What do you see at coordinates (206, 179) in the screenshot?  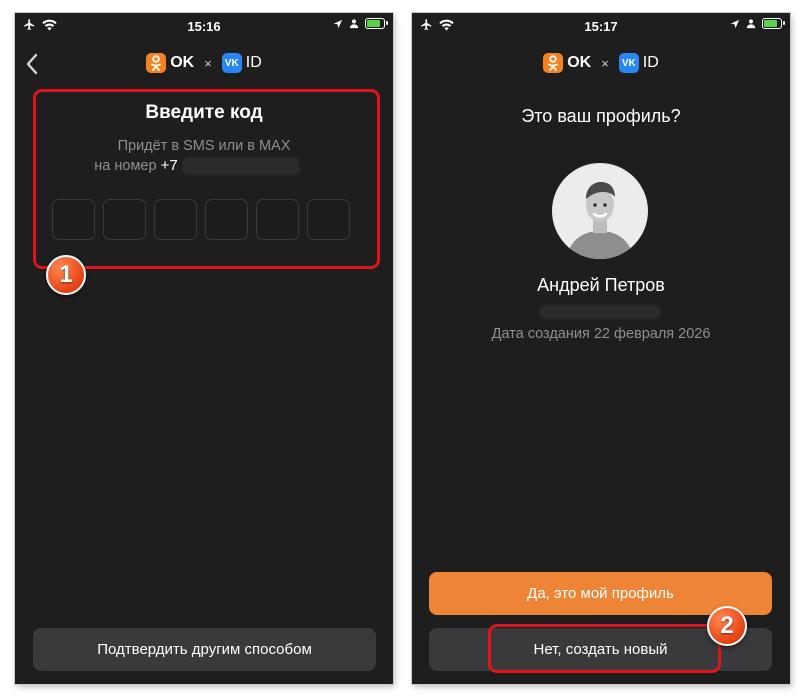 I see `highlight-frame-code` at bounding box center [206, 179].